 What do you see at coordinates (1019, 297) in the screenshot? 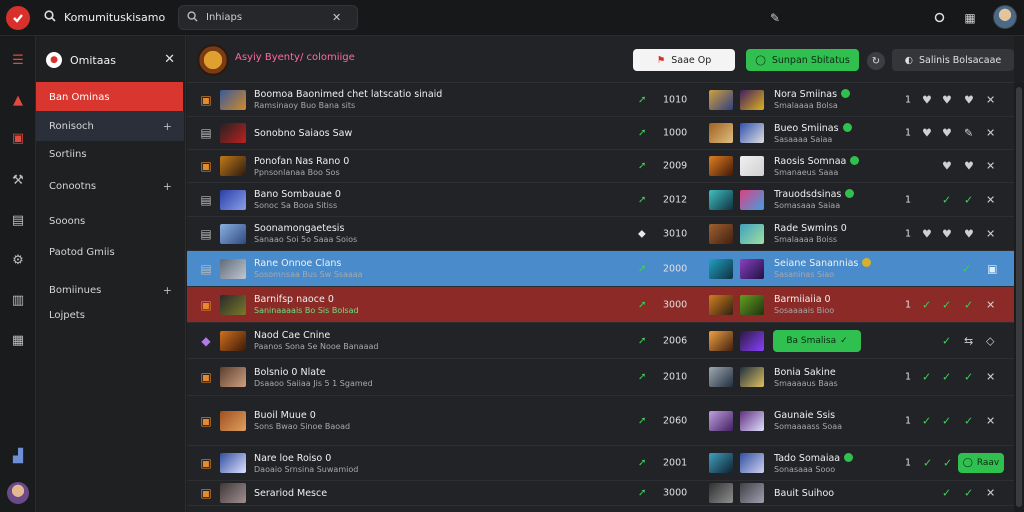
I see `scrollbar-thumb` at bounding box center [1019, 297].